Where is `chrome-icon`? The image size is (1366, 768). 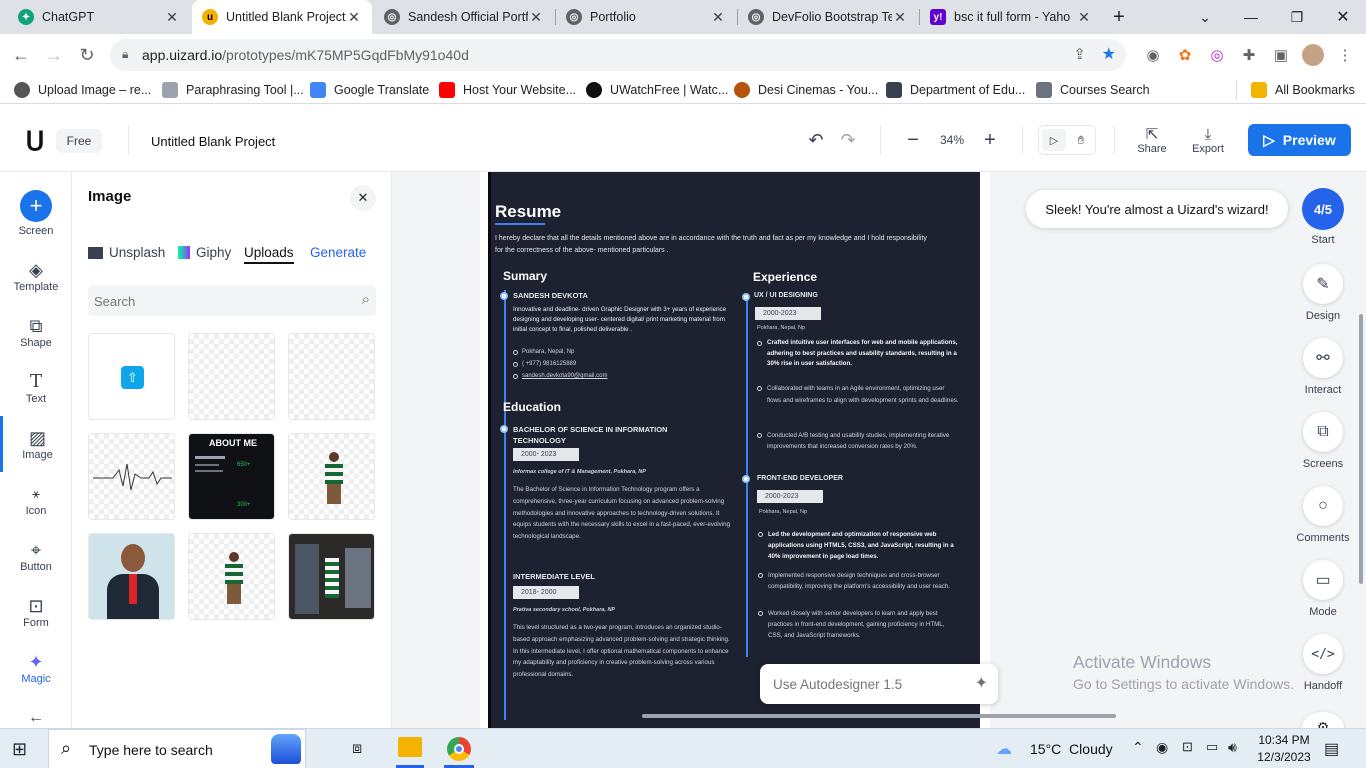 chrome-icon is located at coordinates (459, 749).